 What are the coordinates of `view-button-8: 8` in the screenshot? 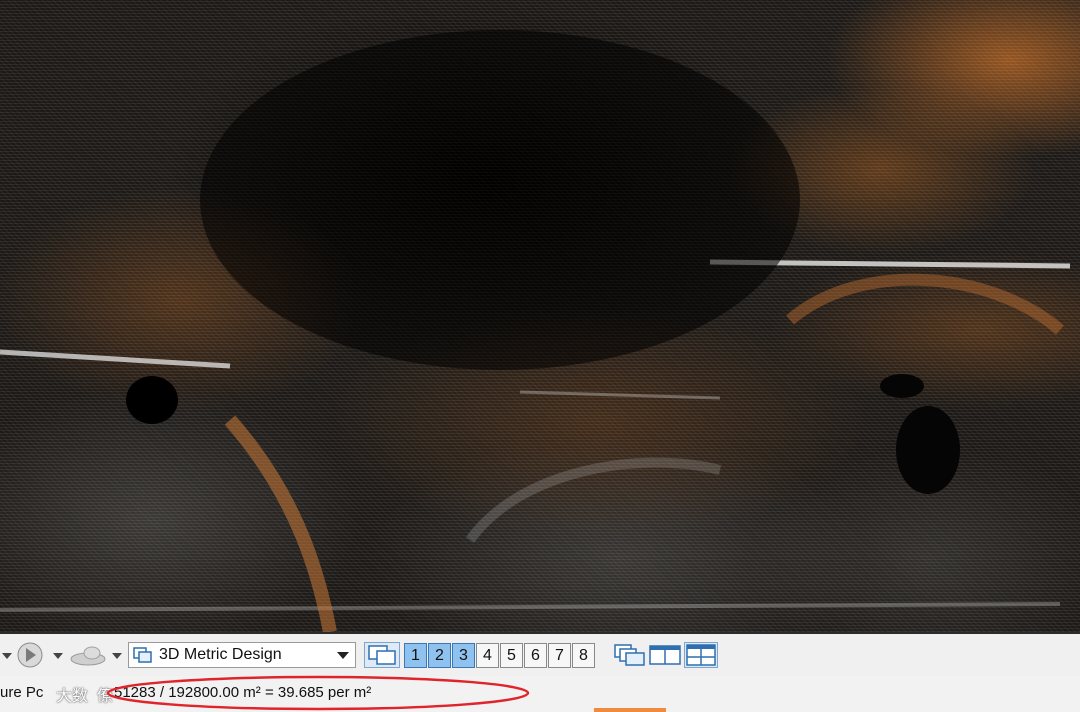 It's located at (583, 655).